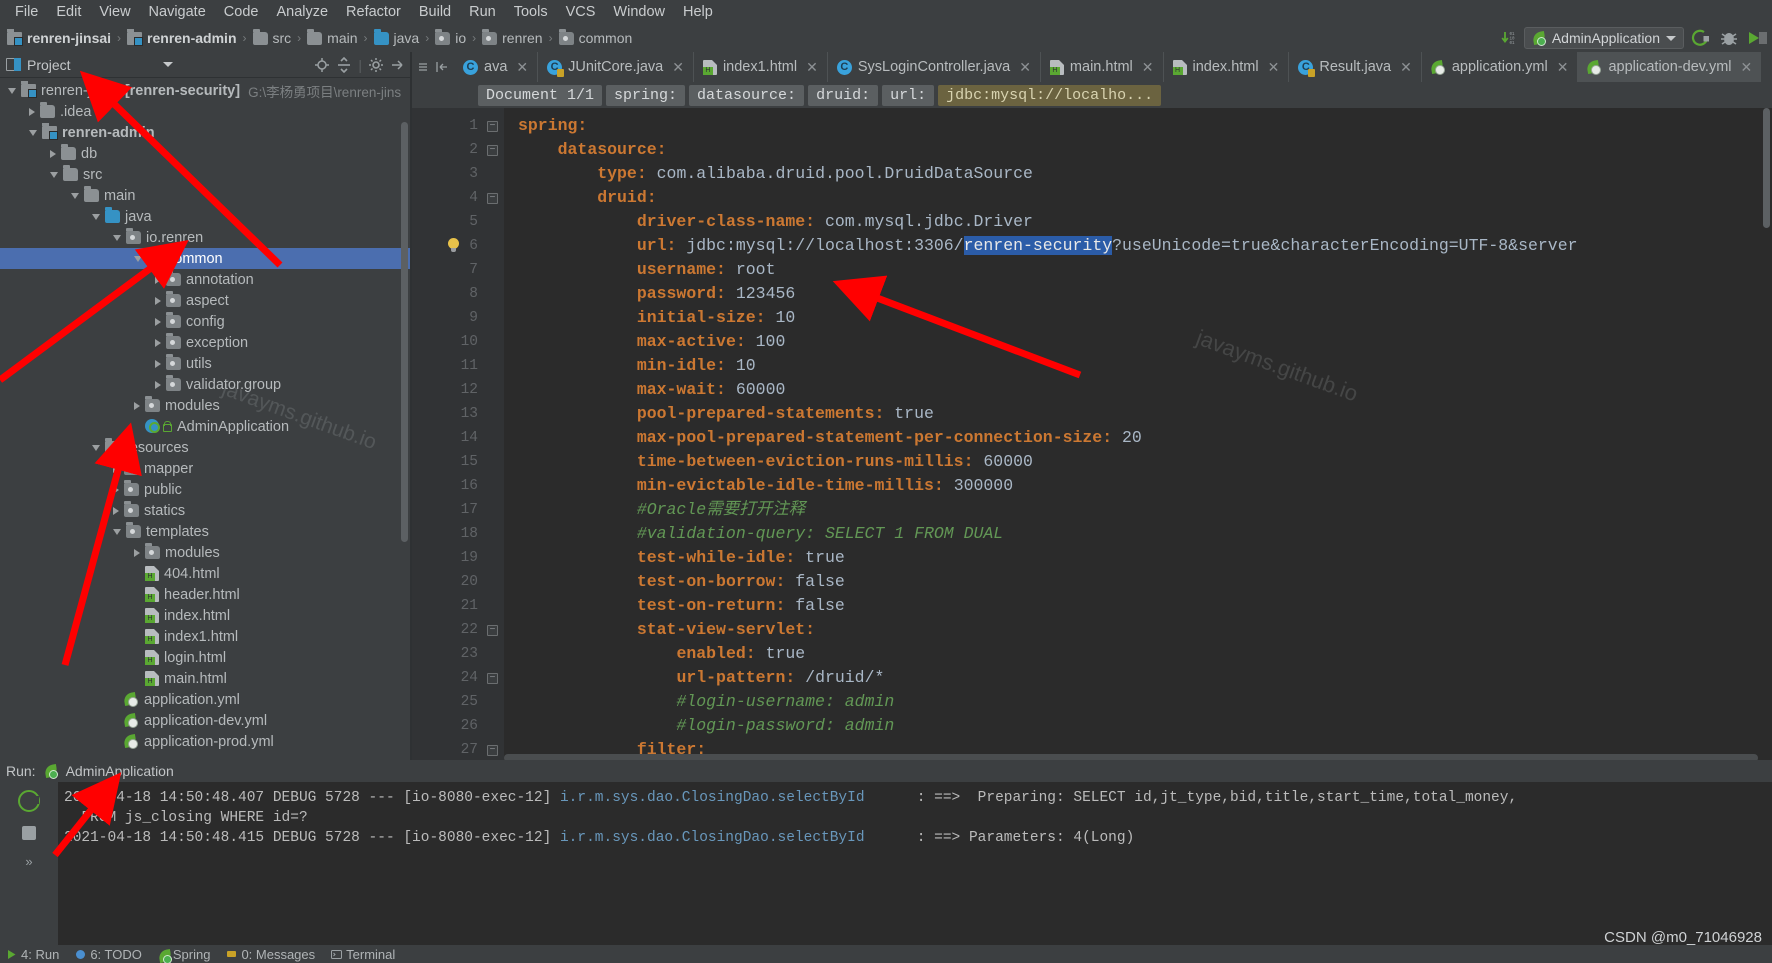  What do you see at coordinates (423, 67) in the screenshot?
I see `tab-list-icon` at bounding box center [423, 67].